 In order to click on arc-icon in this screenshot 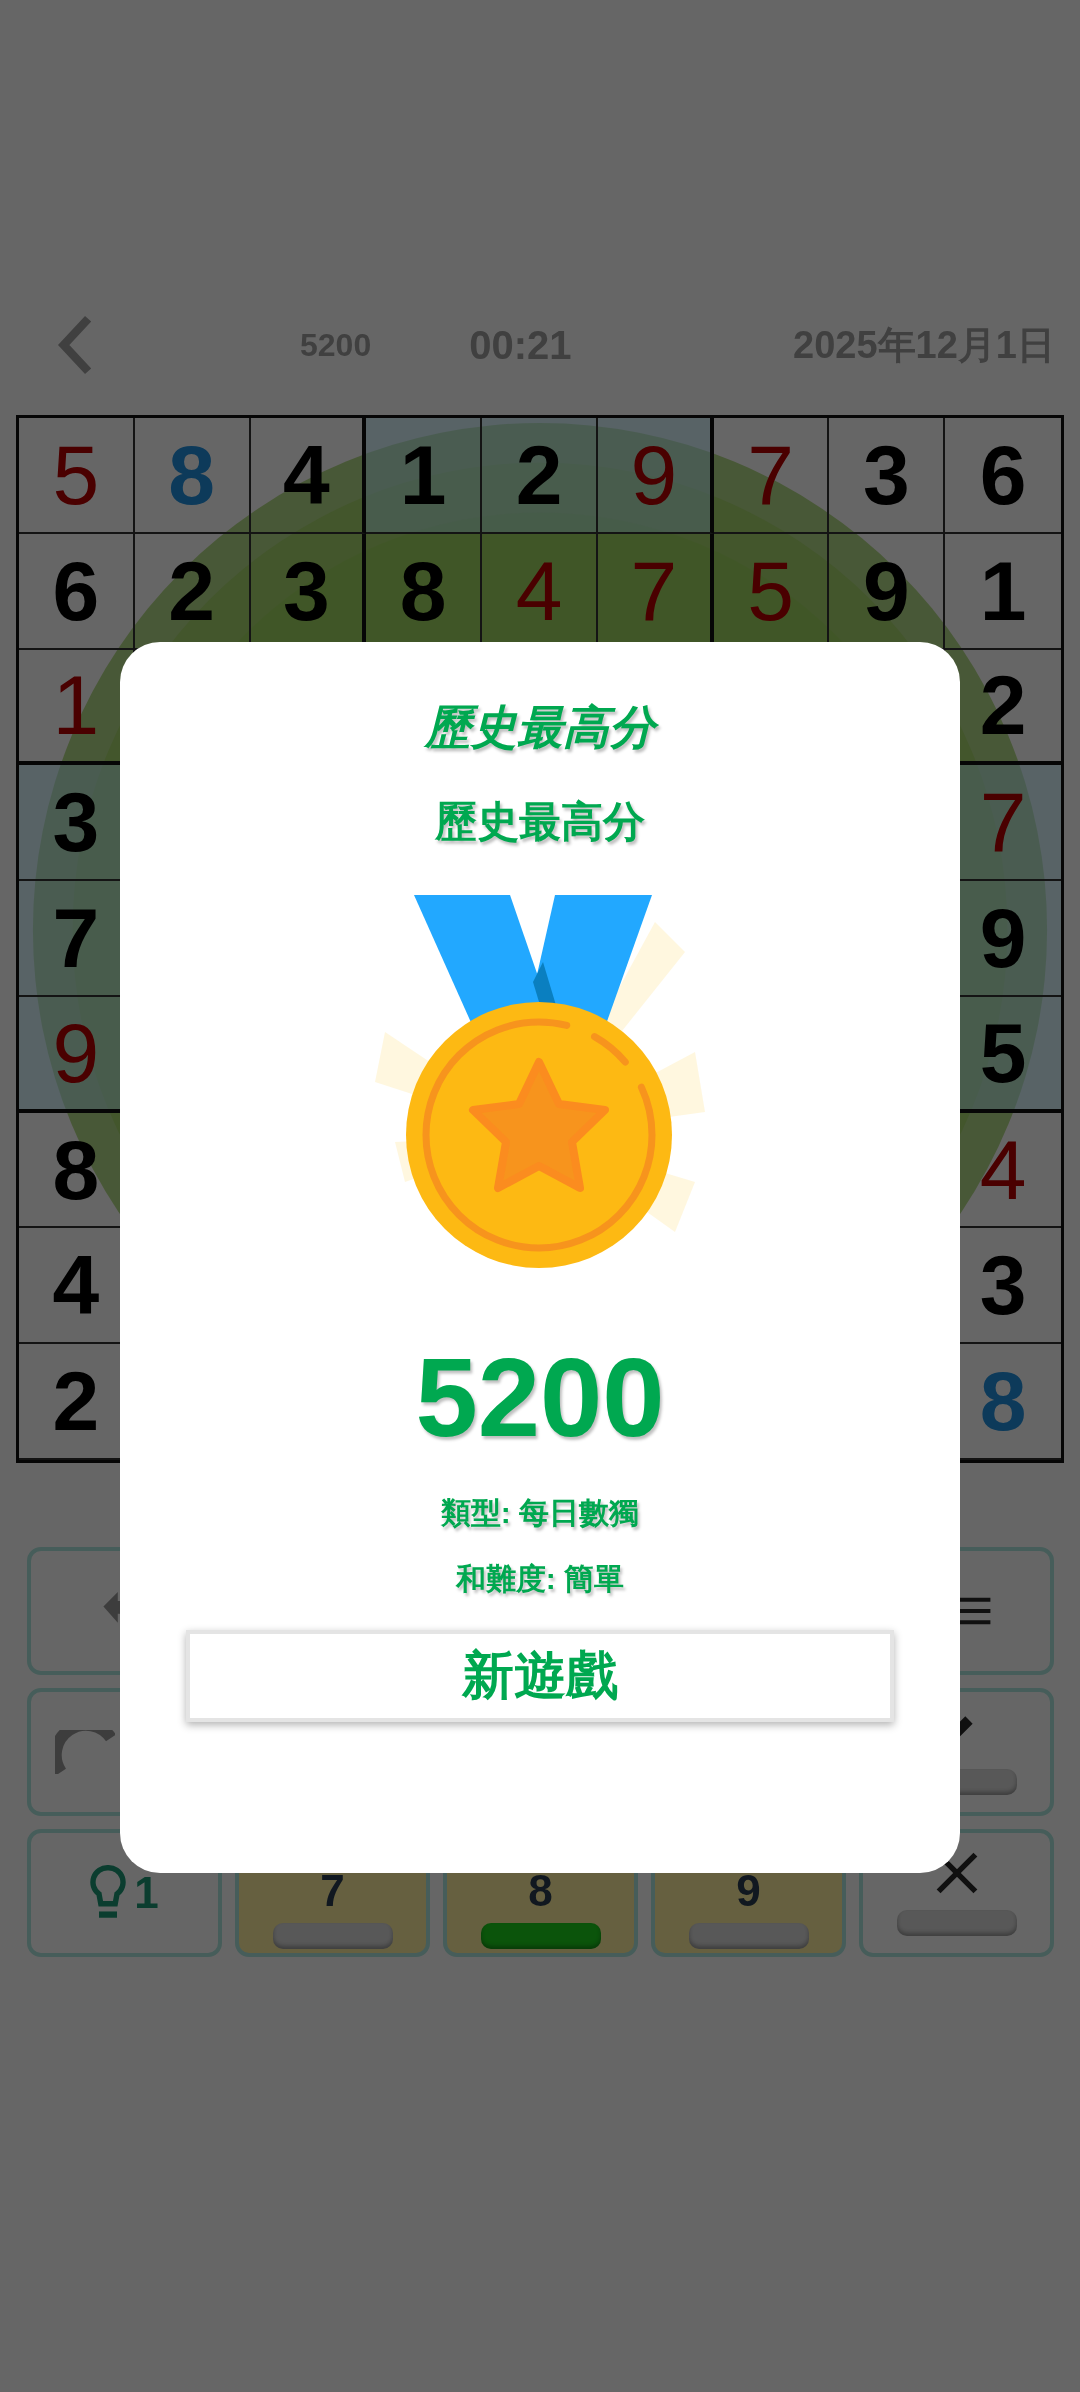, I will do `click(84, 1752)`.